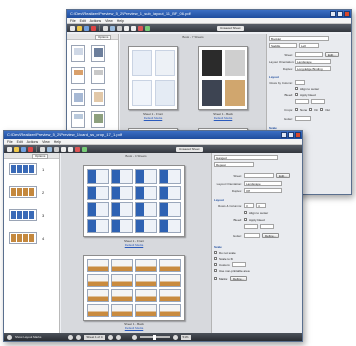  What do you see at coordinates (215, 264) in the screenshot?
I see `custom-scale-radio` at bounding box center [215, 264].